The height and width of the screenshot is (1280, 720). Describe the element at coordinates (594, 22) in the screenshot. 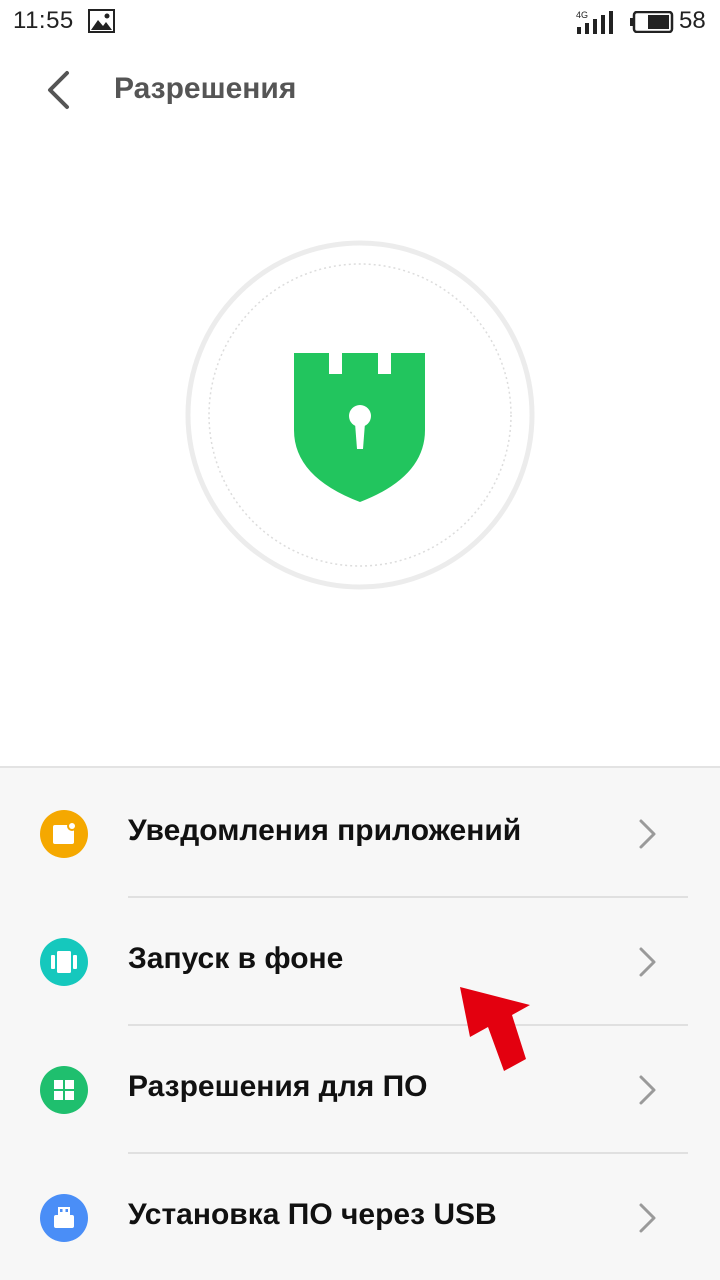

I see `signal-icon: 4G` at that location.